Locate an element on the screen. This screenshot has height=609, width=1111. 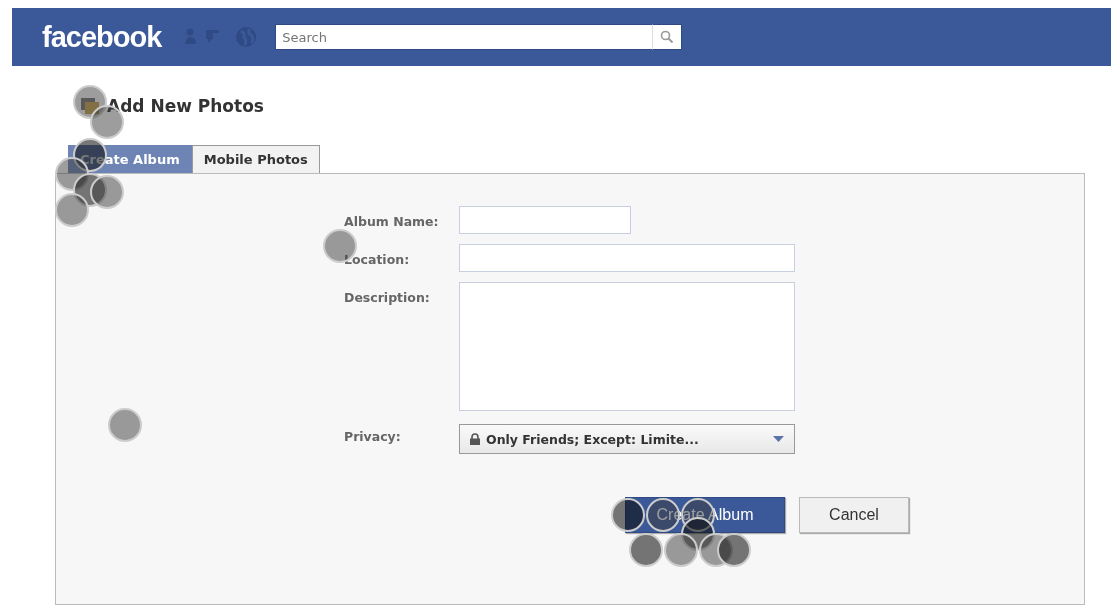
cancel-button: Cancel is located at coordinates (854, 515).